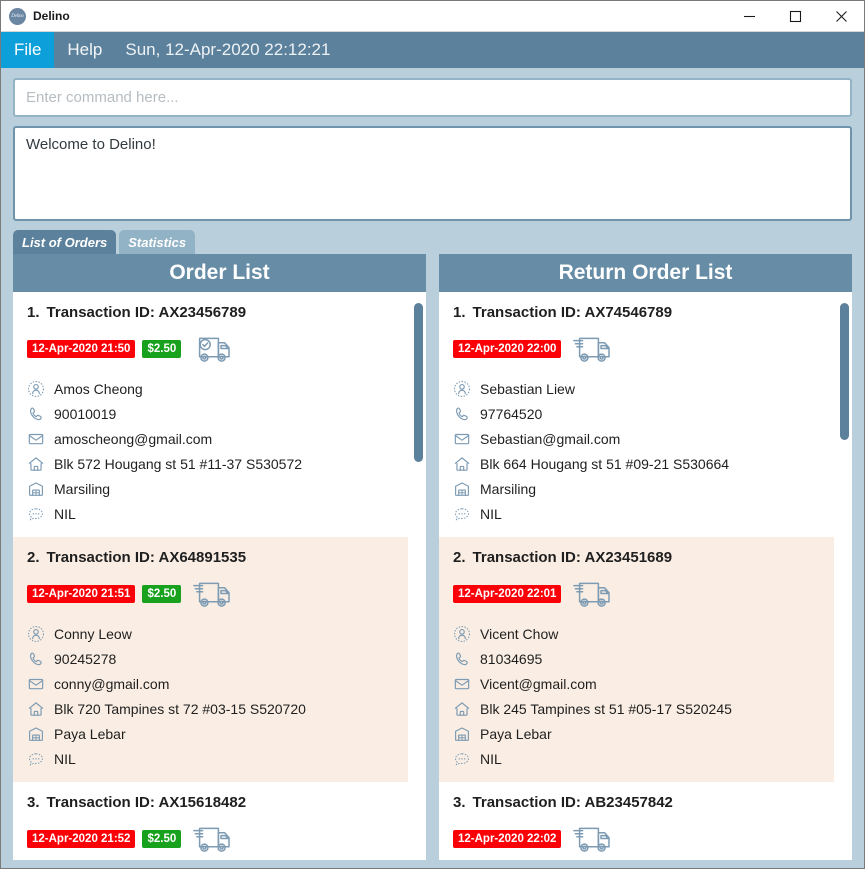 The width and height of the screenshot is (865, 869). Describe the element at coordinates (210, 513) in the screenshot. I see `detail-row-comment: NIL` at that location.